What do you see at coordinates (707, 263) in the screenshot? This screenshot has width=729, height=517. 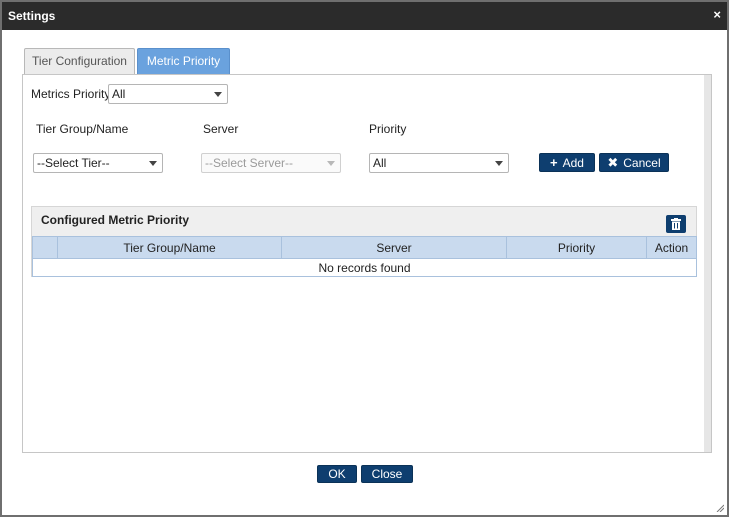 I see `panel-scrollbar` at bounding box center [707, 263].